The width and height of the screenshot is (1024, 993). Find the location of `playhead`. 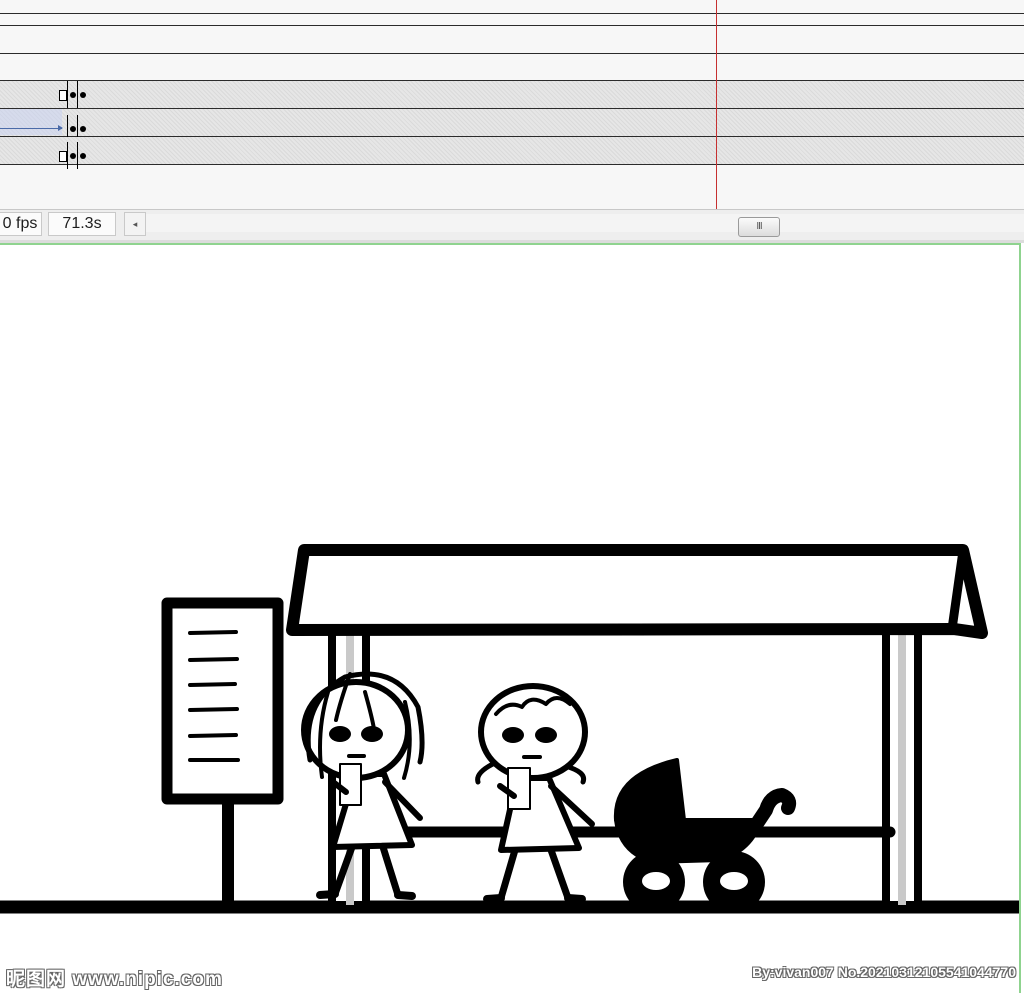

playhead is located at coordinates (716, 105).